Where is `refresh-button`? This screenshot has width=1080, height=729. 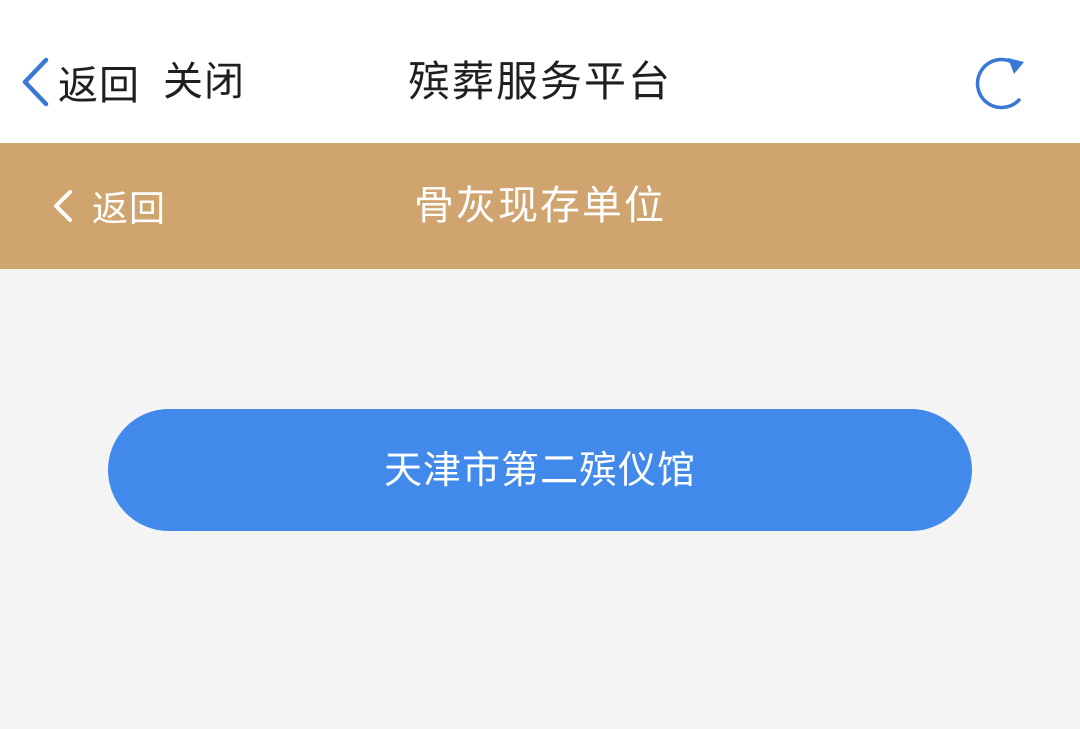 refresh-button is located at coordinates (997, 85).